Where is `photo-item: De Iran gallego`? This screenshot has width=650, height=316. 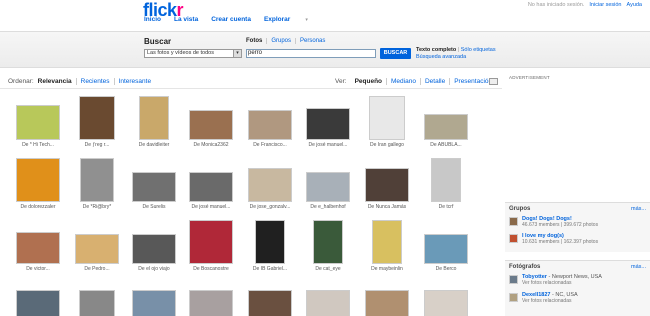
photo-item: De Iran gallego is located at coordinates (387, 120).